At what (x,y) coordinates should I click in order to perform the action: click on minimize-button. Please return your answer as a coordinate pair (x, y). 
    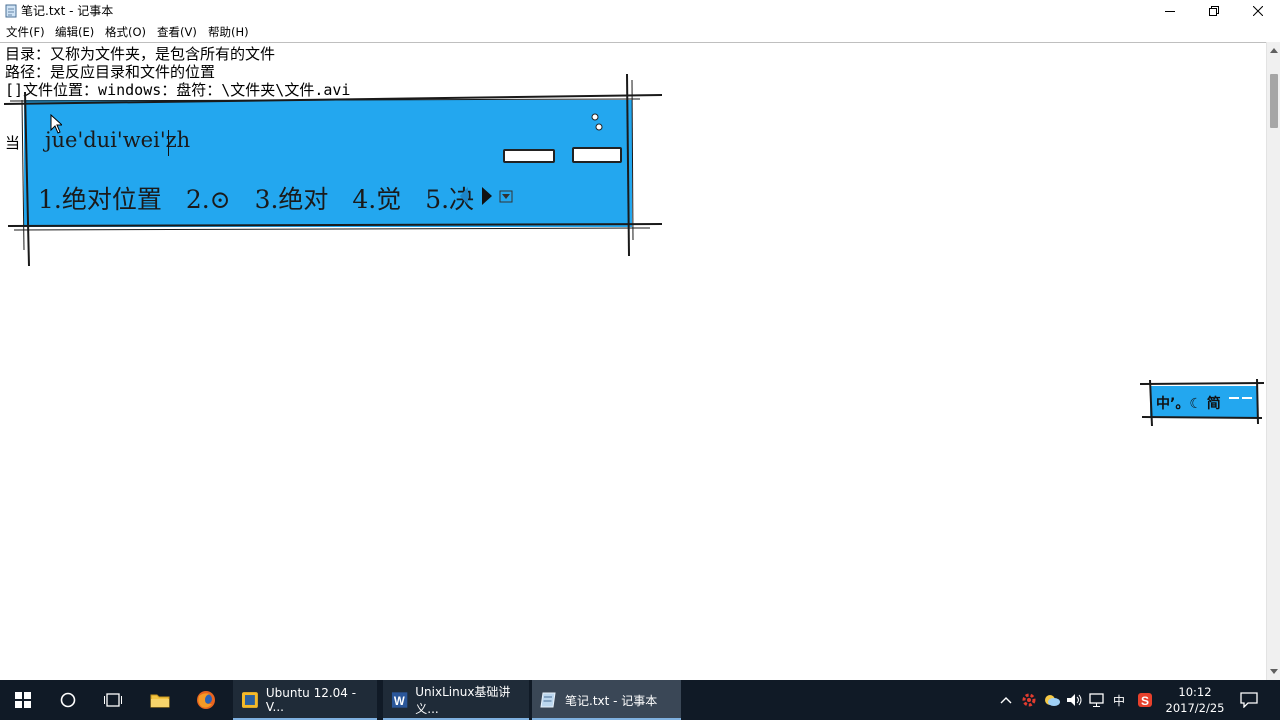
    Looking at the image, I should click on (1170, 11).